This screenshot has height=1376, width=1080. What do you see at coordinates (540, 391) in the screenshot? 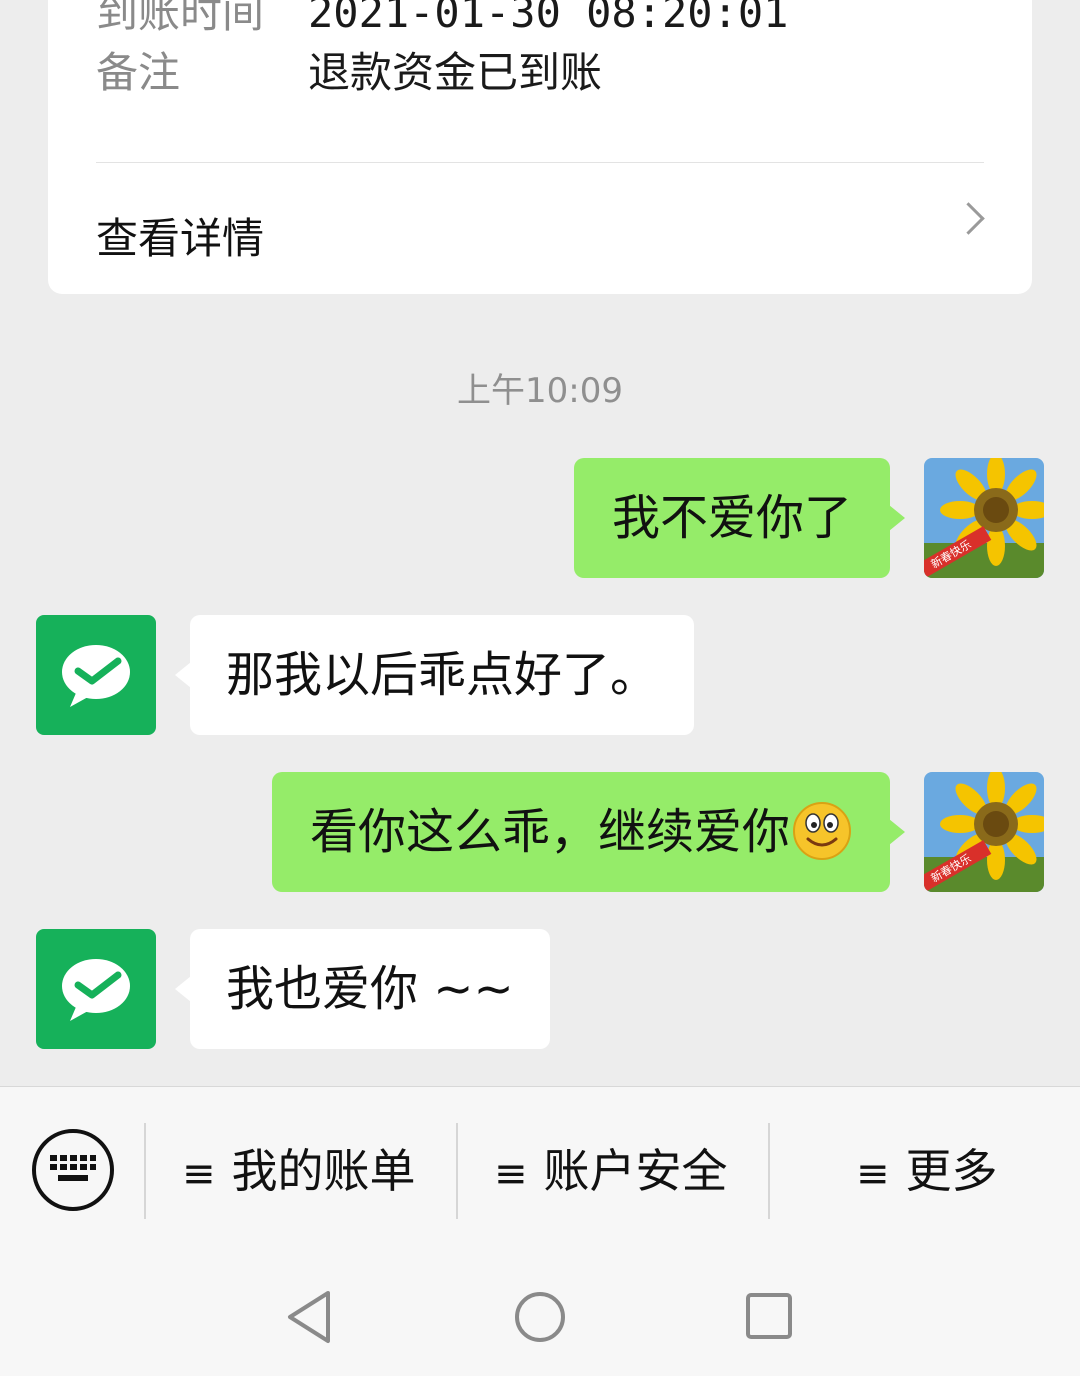
I see `message-timestamp: 上午10:09` at bounding box center [540, 391].